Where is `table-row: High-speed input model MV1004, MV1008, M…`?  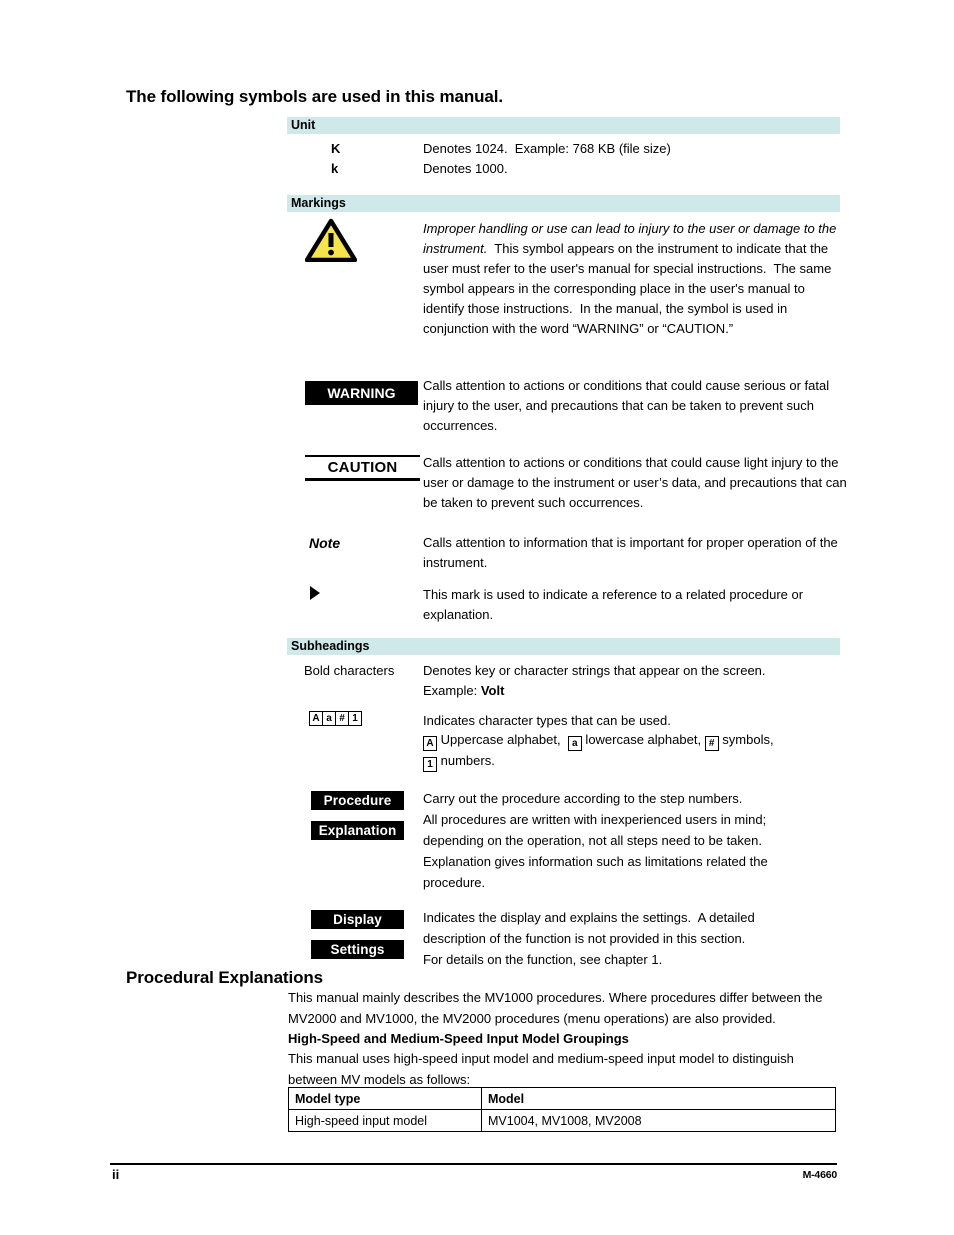 table-row: High-speed input model MV1004, MV1008, M… is located at coordinates (562, 1120).